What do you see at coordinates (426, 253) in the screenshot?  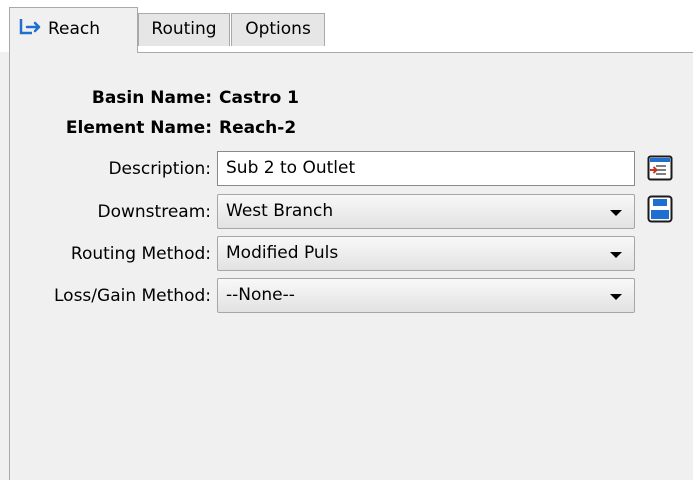 I see `routing-method-select: Modified Puls` at bounding box center [426, 253].